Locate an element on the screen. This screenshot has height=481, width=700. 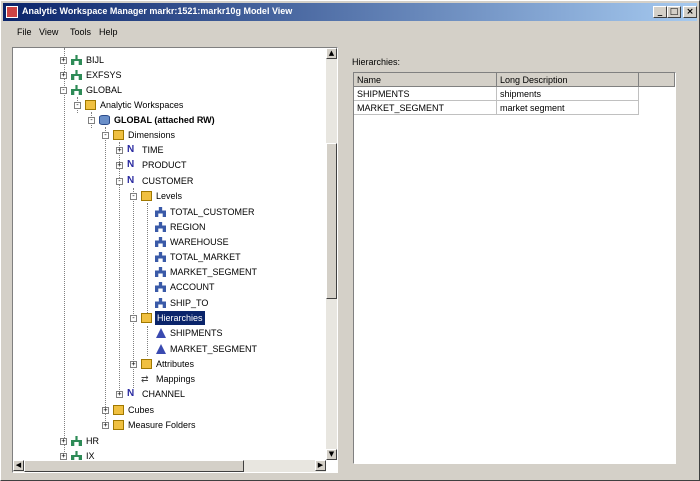
column-header-name: Name is located at coordinates (425, 80).